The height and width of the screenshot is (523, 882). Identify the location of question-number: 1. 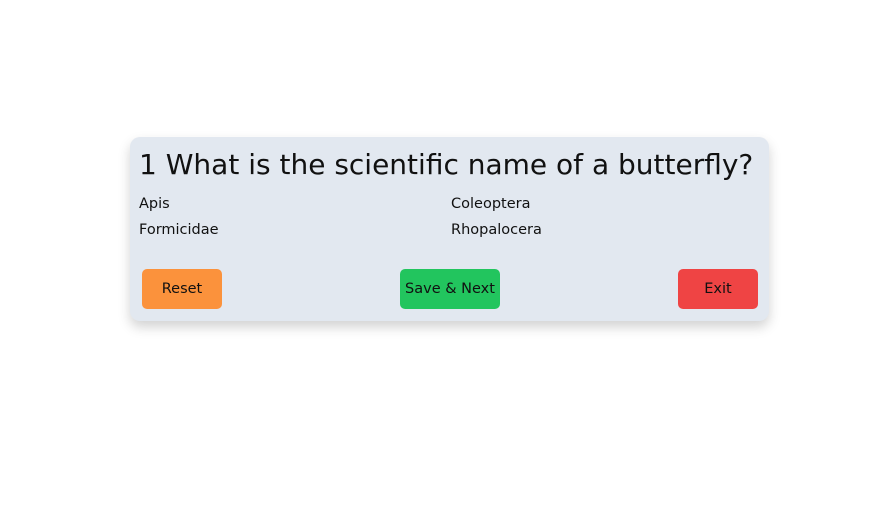
(148, 164).